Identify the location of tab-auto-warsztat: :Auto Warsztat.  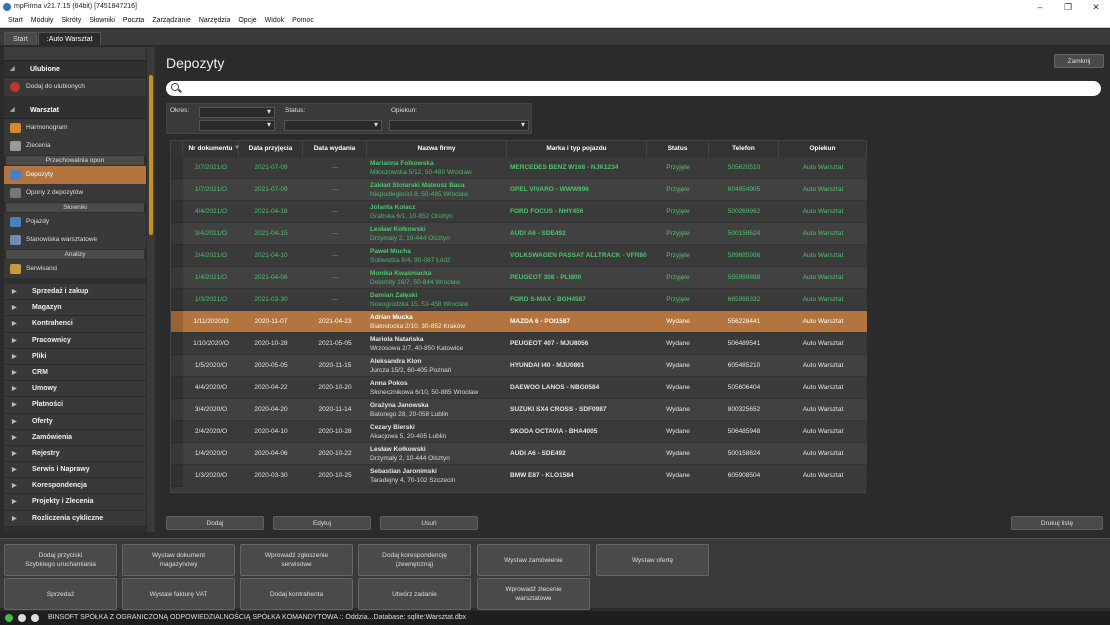
(69, 38).